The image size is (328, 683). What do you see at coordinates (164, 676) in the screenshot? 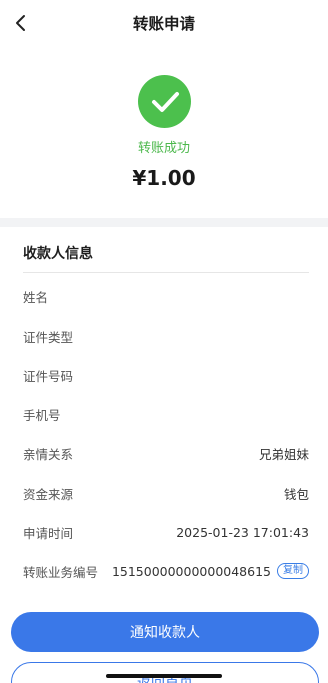
I see `home-indicator` at bounding box center [164, 676].